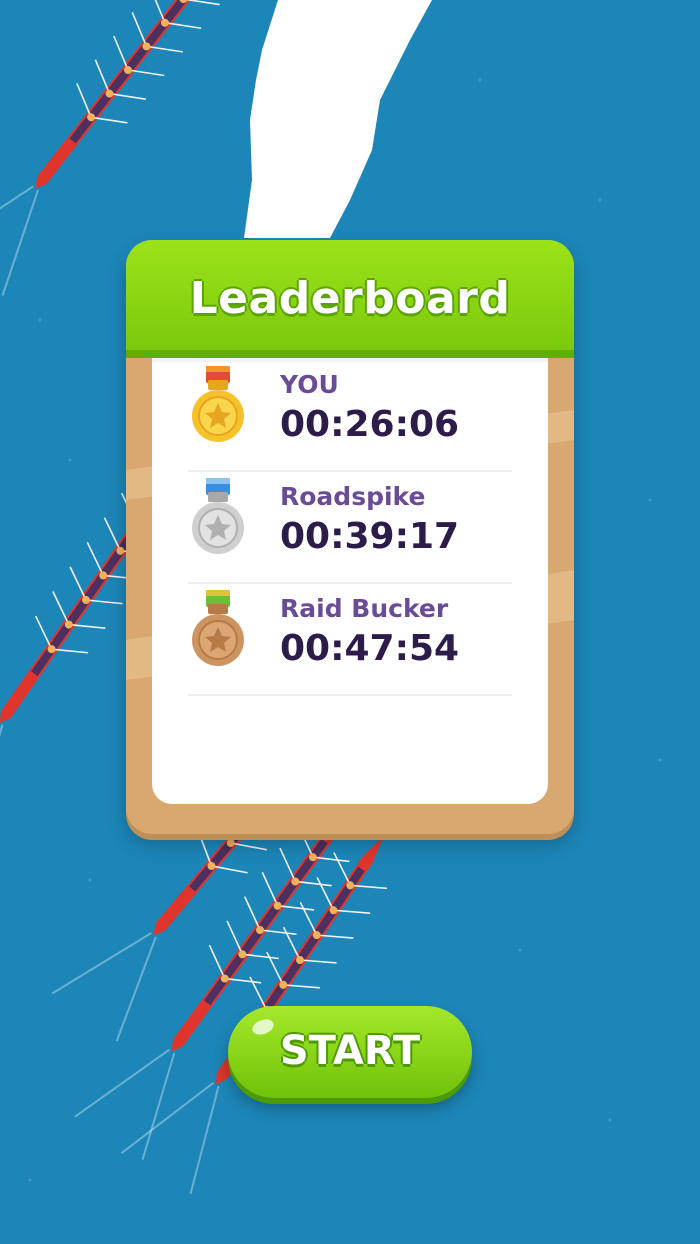  Describe the element at coordinates (309, 384) in the screenshot. I see `player-name: YOU` at that location.